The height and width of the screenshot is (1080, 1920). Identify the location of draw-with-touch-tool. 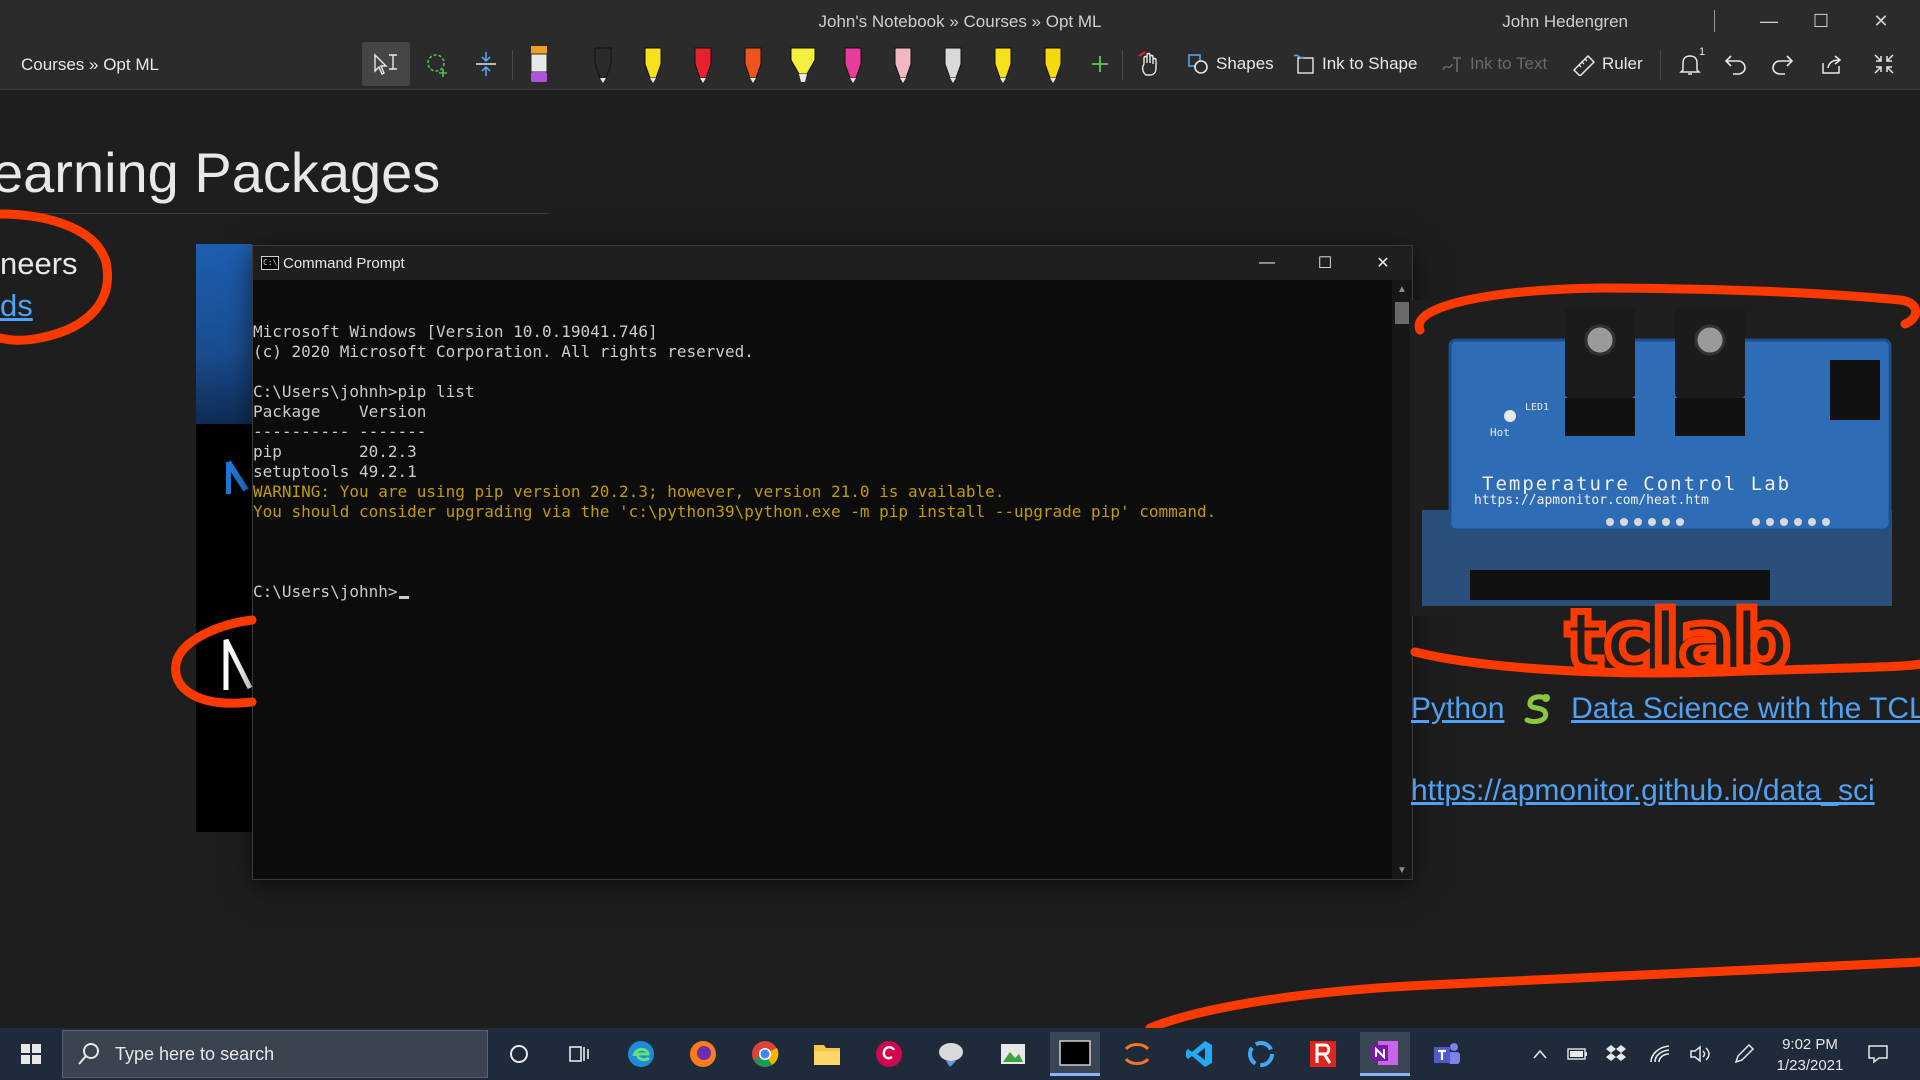
(1150, 64).